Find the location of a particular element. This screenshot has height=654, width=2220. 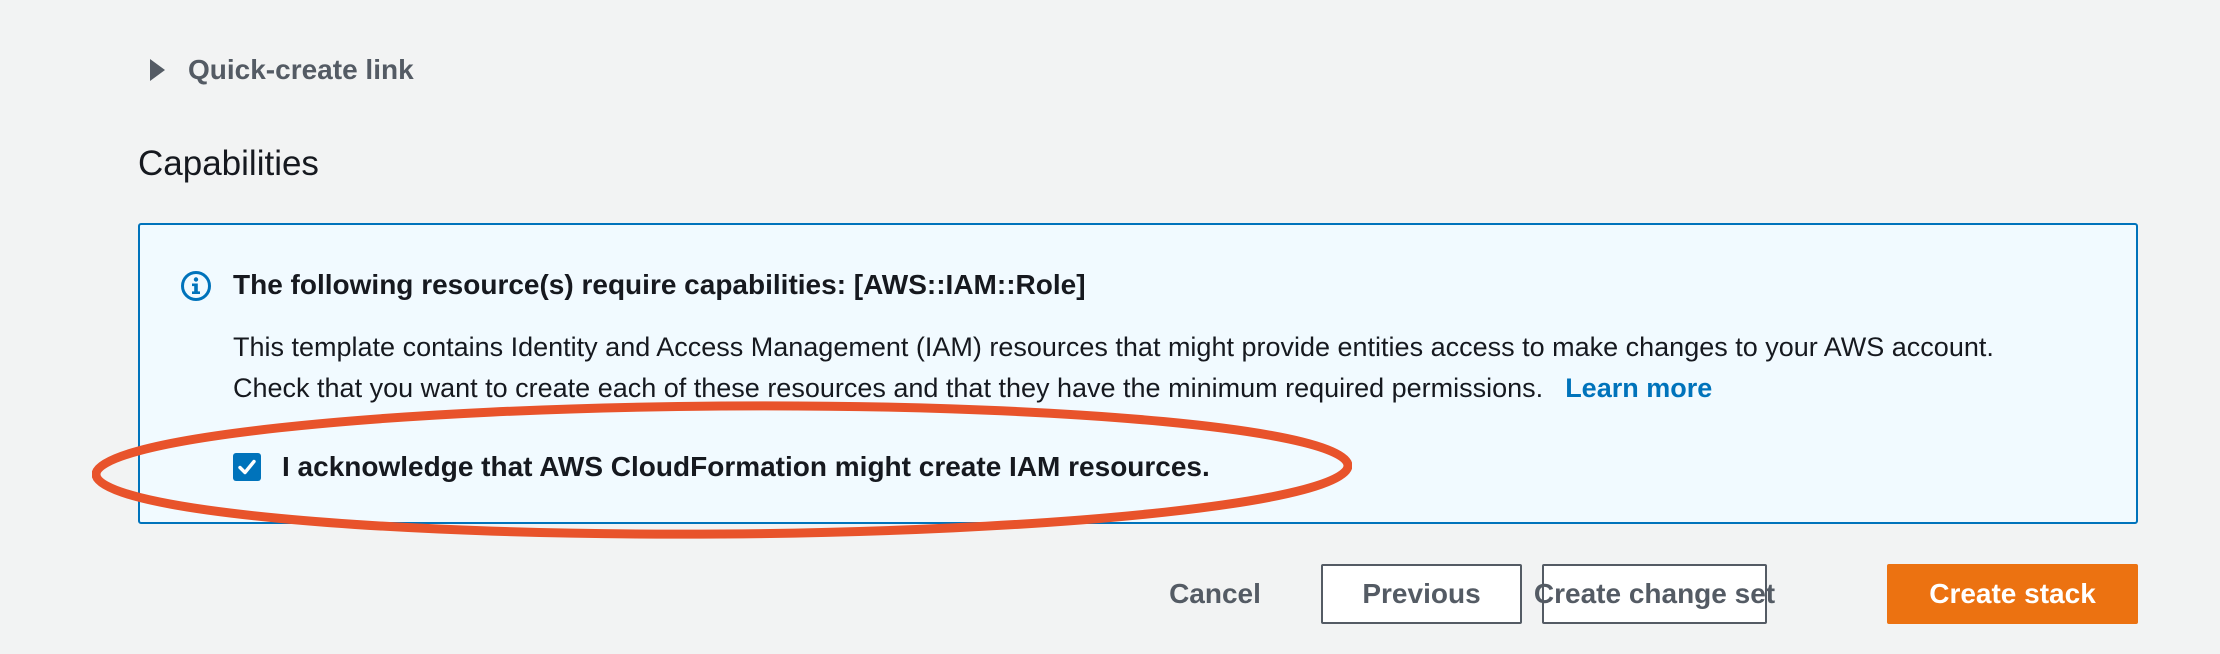

create-change-set-button: Create change set is located at coordinates (1654, 594).